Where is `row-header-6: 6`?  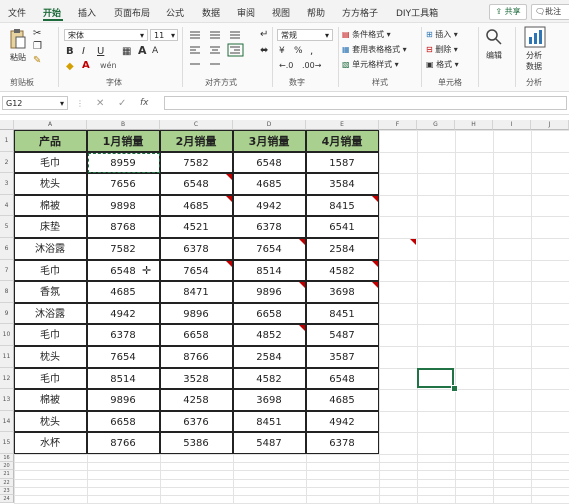
row-header-6: 6 is located at coordinates (7, 249).